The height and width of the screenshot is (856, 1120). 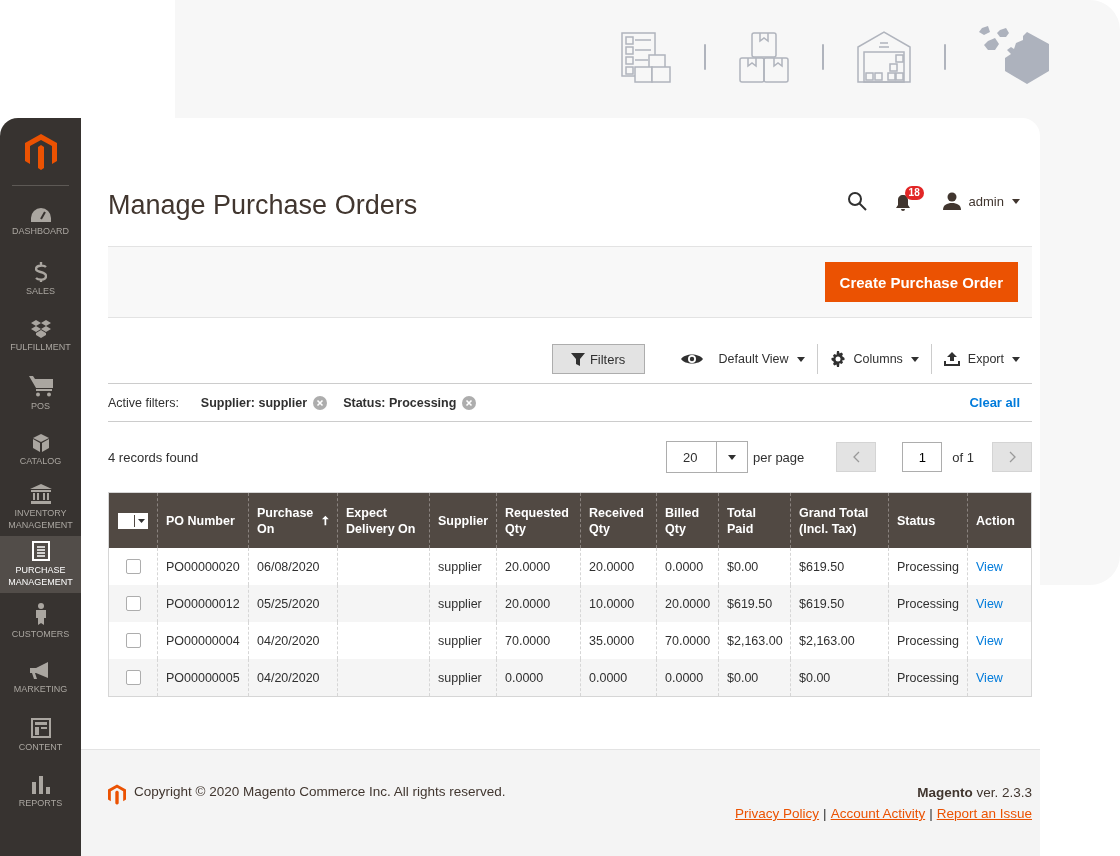 I want to click on document-icon, so click(x=40, y=551).